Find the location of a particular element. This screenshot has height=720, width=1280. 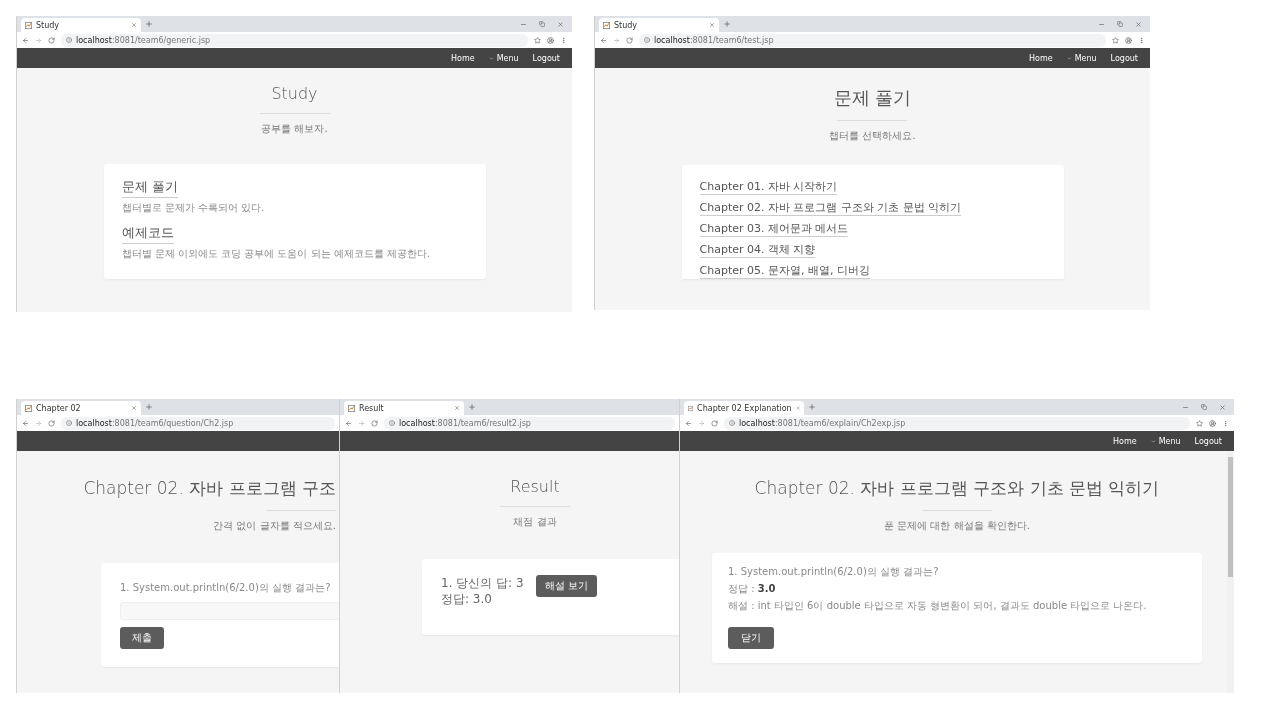

submit-button: 제출 is located at coordinates (142, 638).